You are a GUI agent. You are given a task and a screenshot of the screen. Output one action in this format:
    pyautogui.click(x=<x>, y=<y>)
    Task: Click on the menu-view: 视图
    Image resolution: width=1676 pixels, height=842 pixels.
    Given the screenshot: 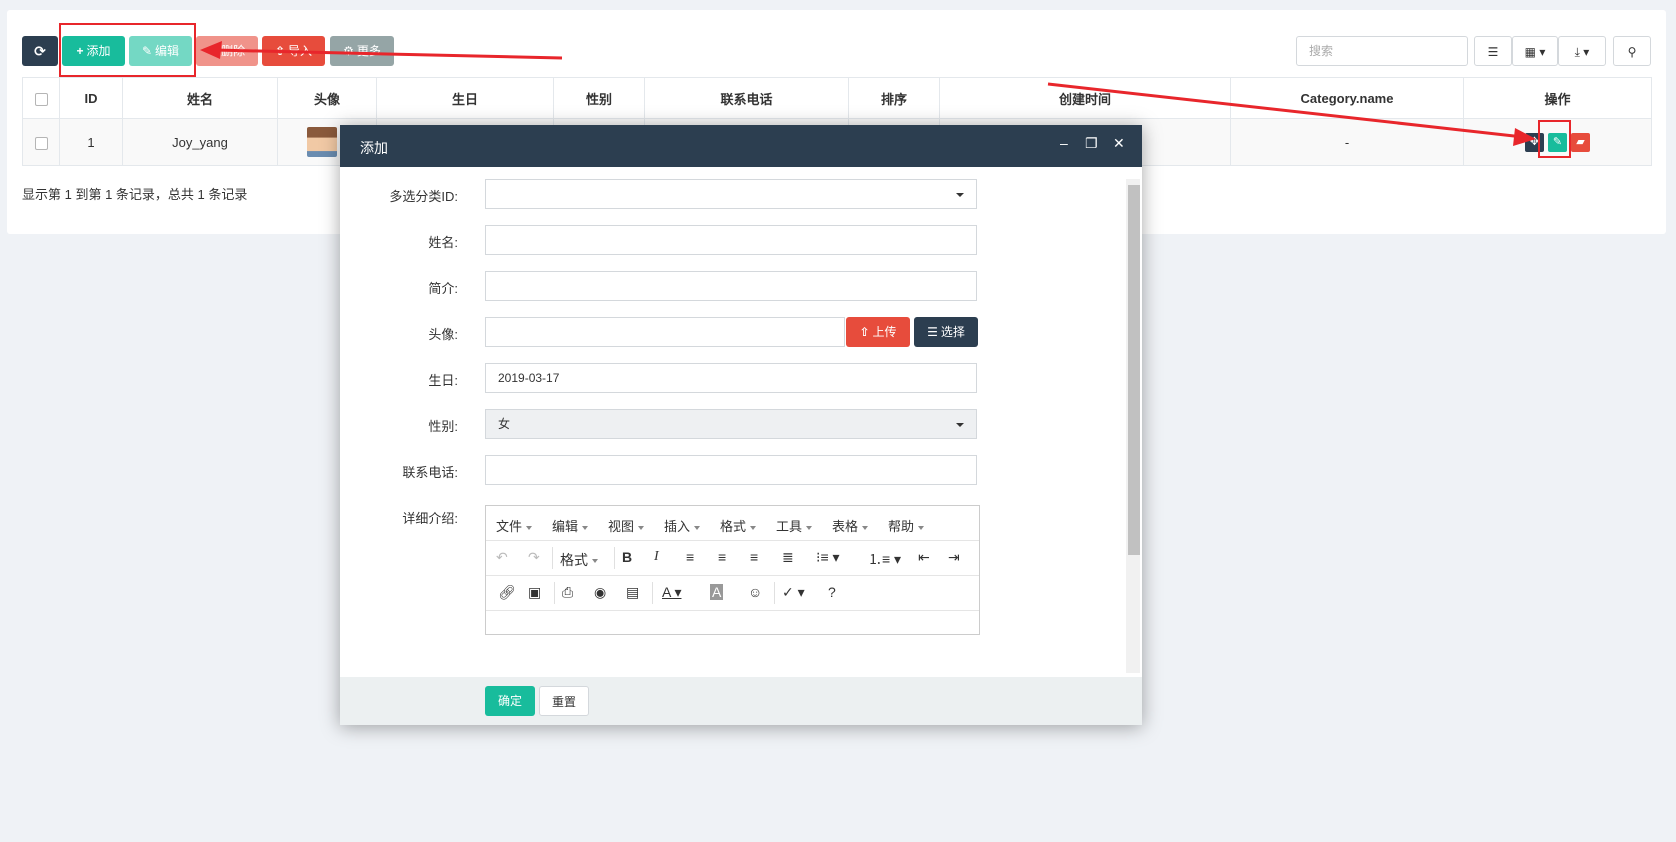 What is the action you would take?
    pyautogui.click(x=626, y=525)
    